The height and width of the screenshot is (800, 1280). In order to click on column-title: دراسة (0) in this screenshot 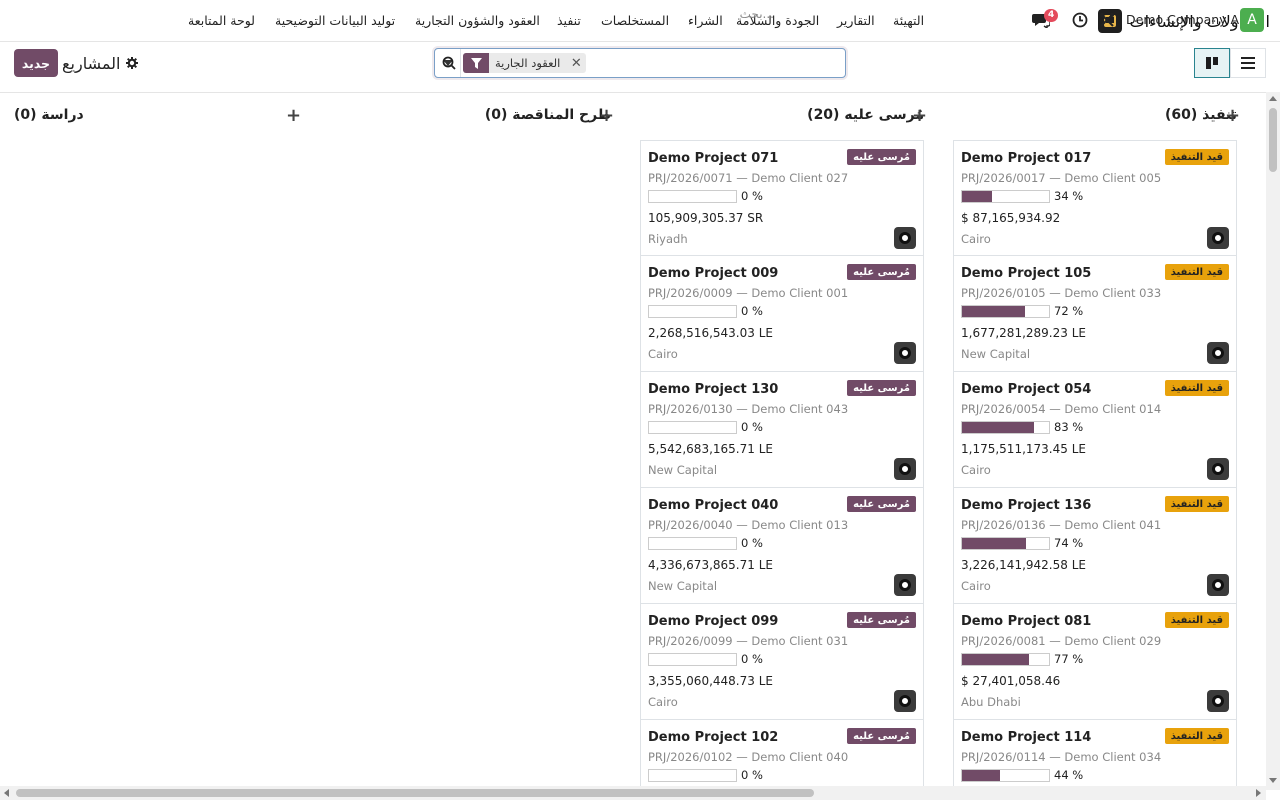, I will do `click(49, 115)`.